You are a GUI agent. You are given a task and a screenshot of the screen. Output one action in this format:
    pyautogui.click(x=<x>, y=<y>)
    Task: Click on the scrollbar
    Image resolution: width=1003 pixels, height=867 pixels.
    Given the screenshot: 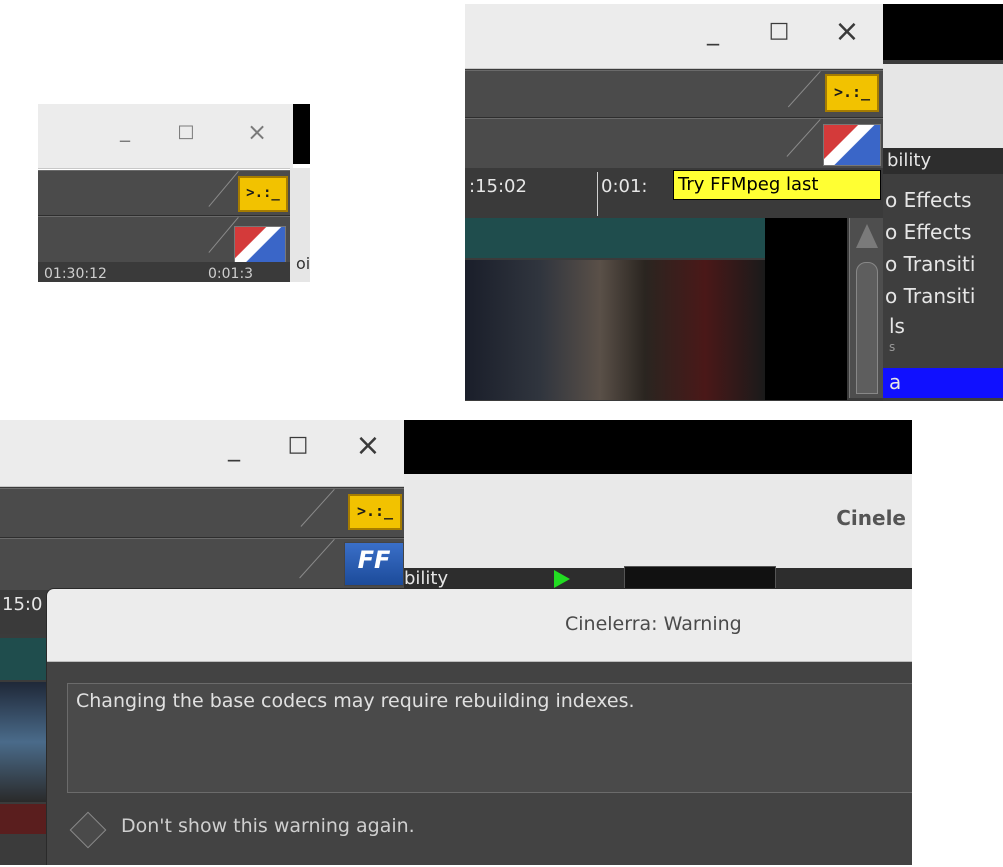 What is the action you would take?
    pyautogui.click(x=866, y=308)
    